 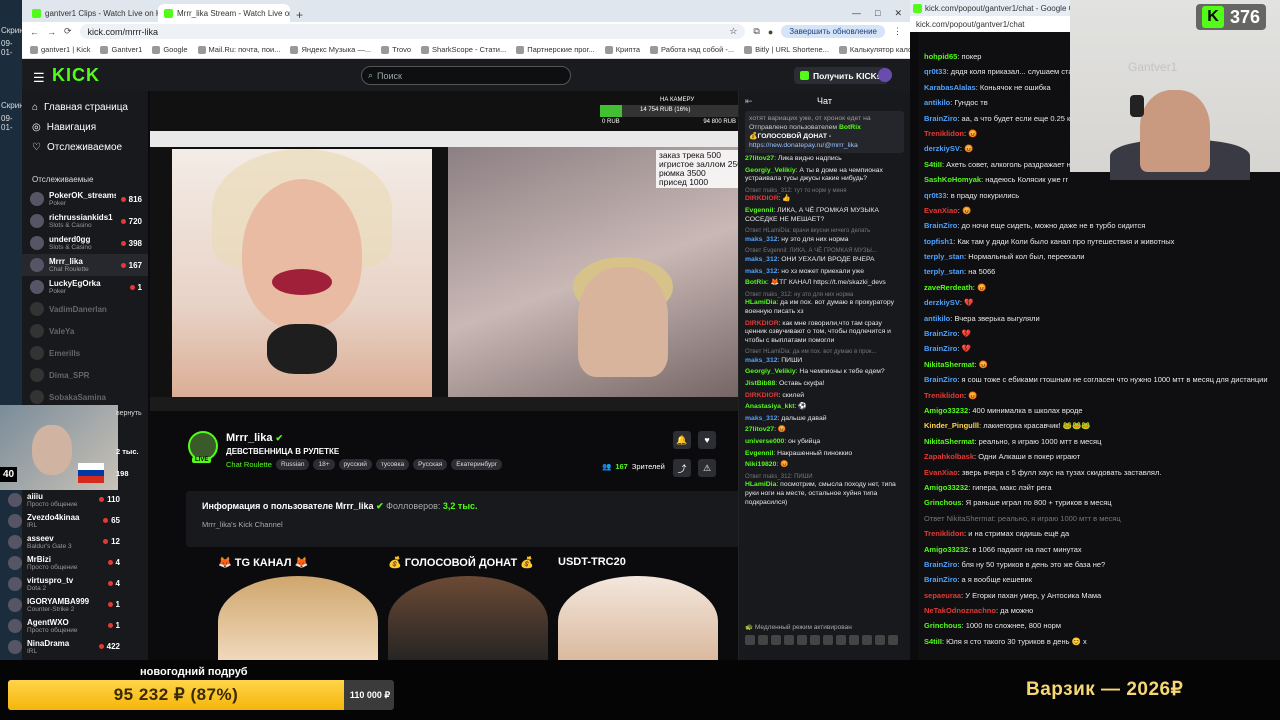 What do you see at coordinates (933, 164) in the screenshot?
I see `chat-username: S4tiII` at bounding box center [933, 164].